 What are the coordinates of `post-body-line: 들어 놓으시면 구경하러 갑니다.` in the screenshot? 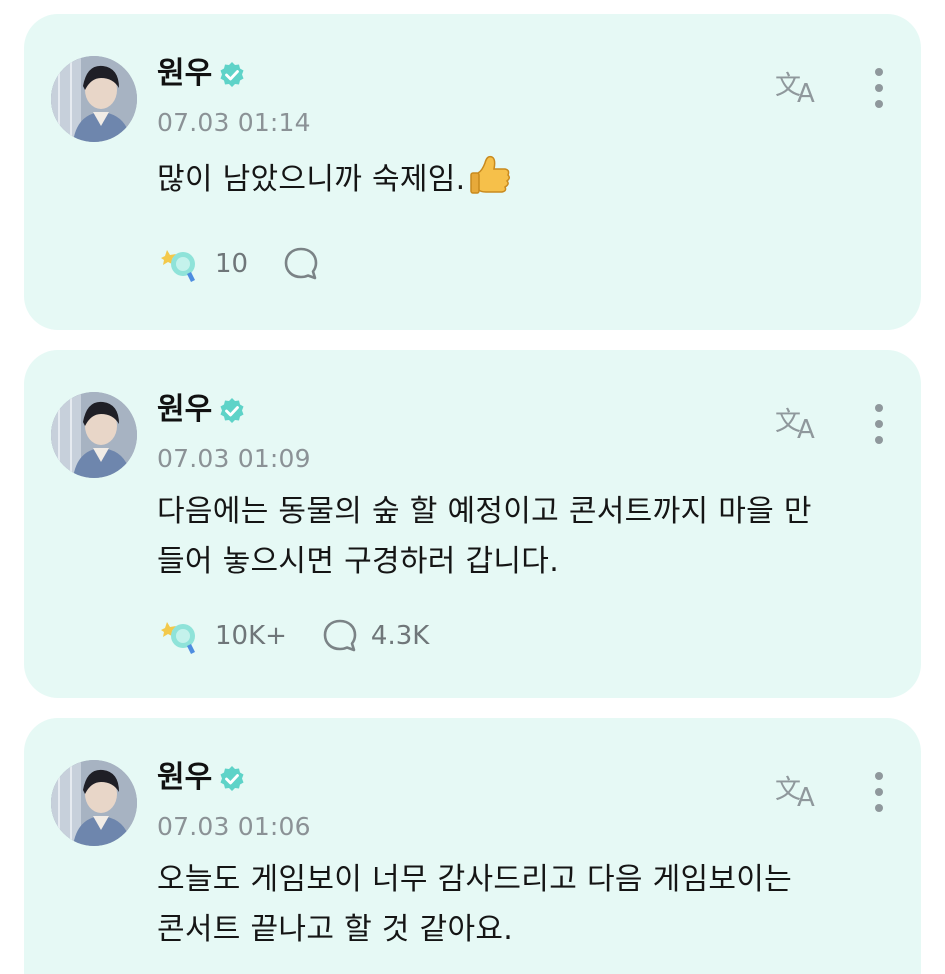 It's located at (358, 561).